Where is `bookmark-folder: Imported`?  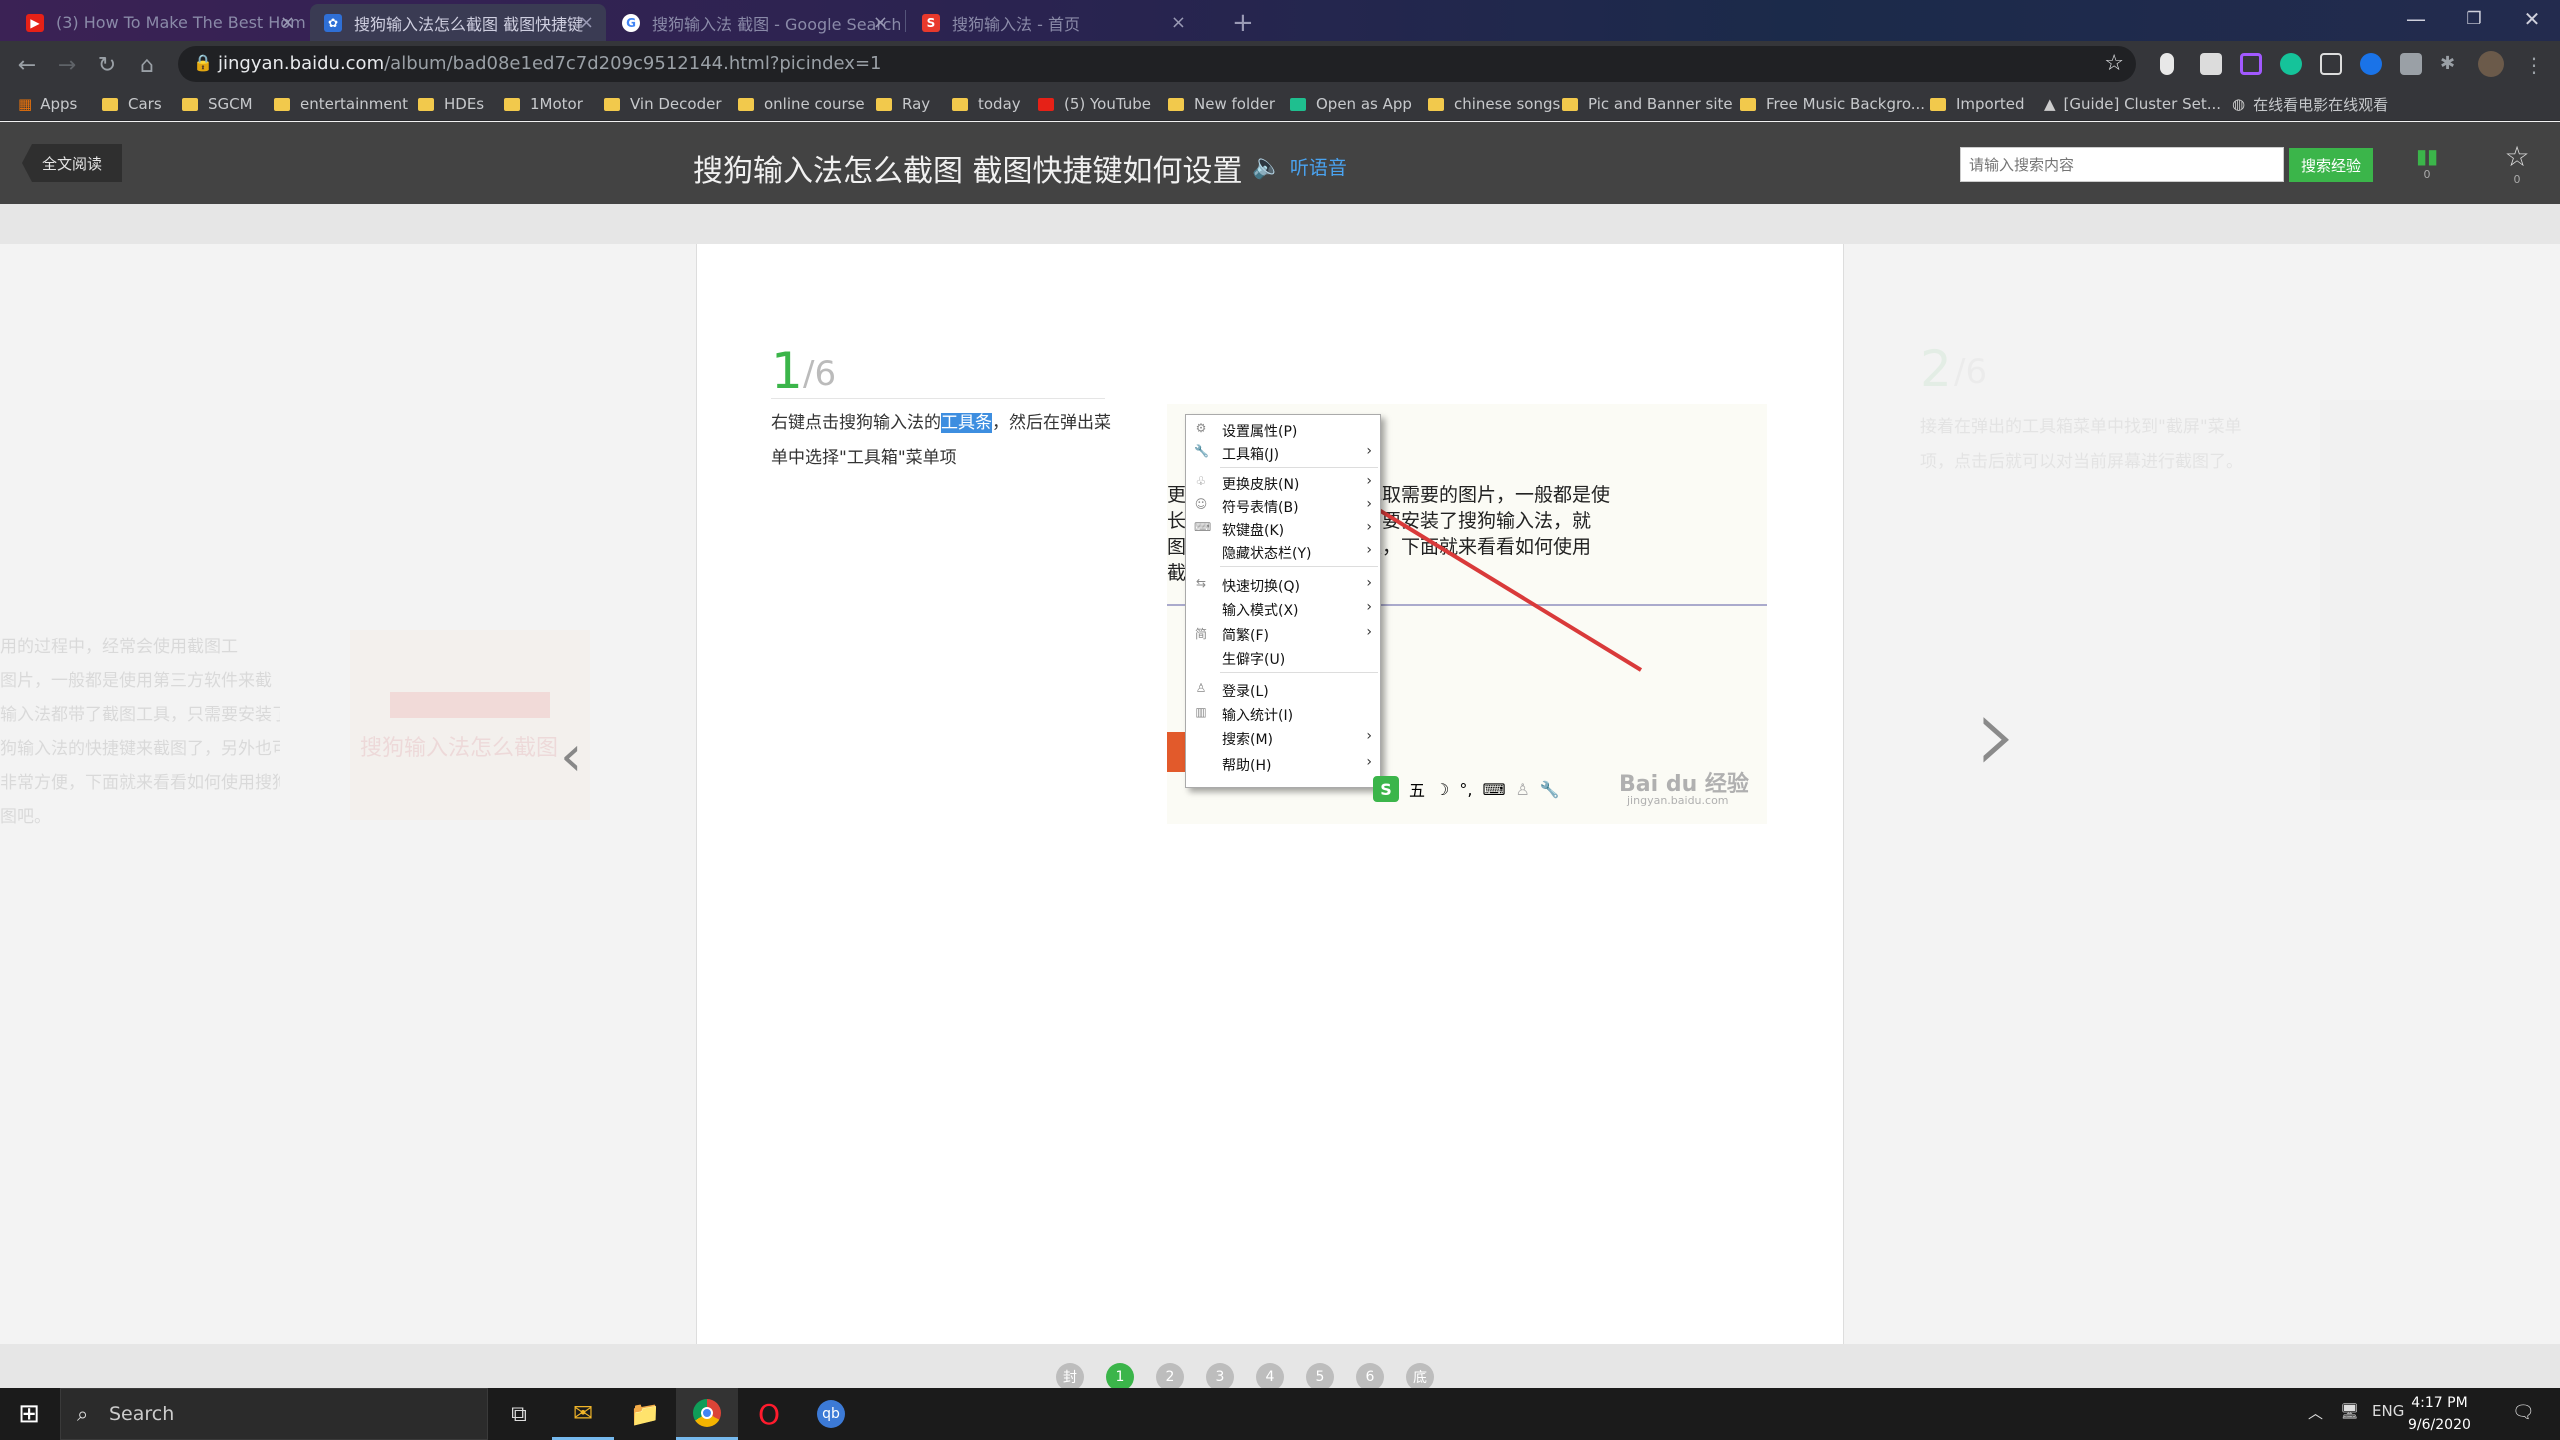
bookmark-folder: Imported is located at coordinates (1977, 104).